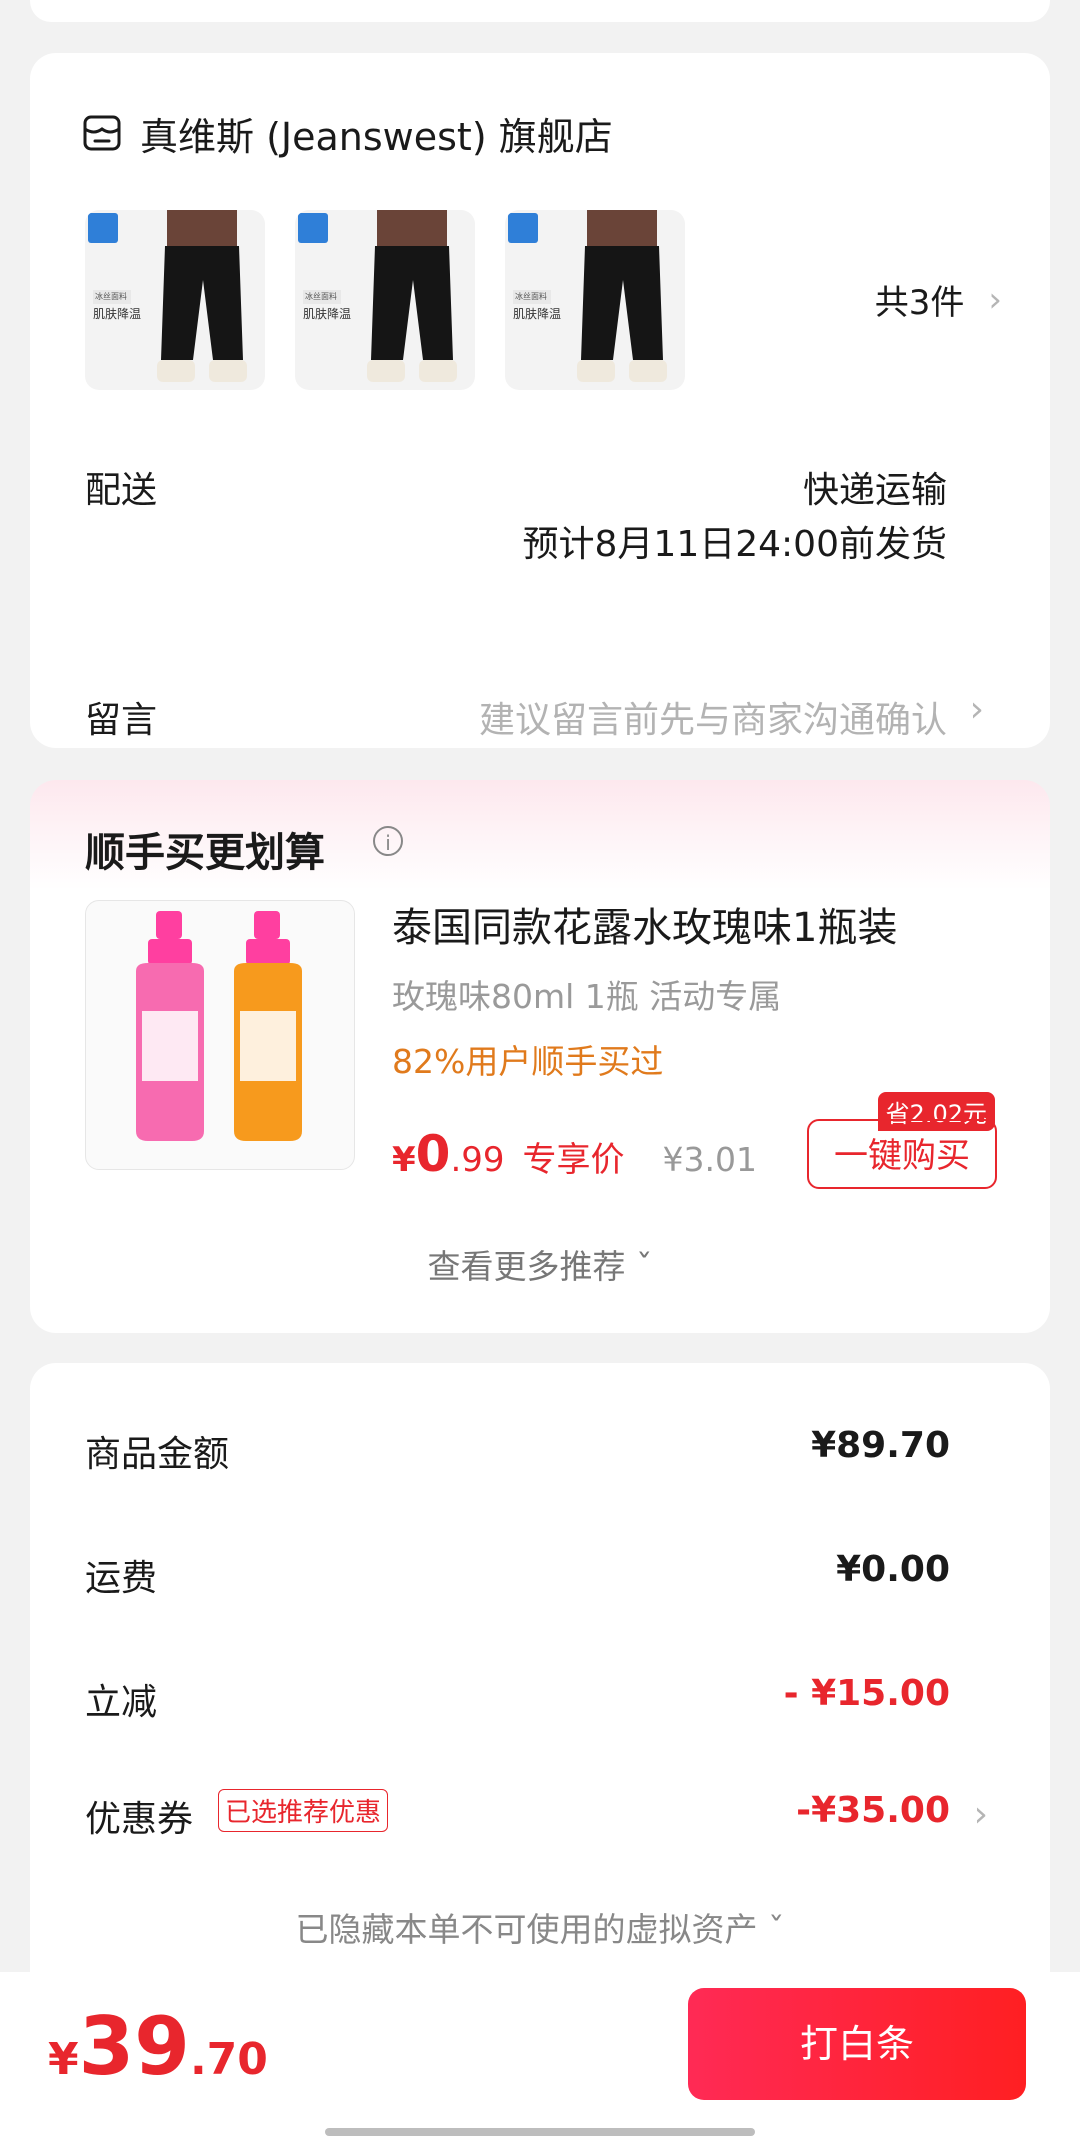  I want to click on discount-label: 立减, so click(121, 1702).